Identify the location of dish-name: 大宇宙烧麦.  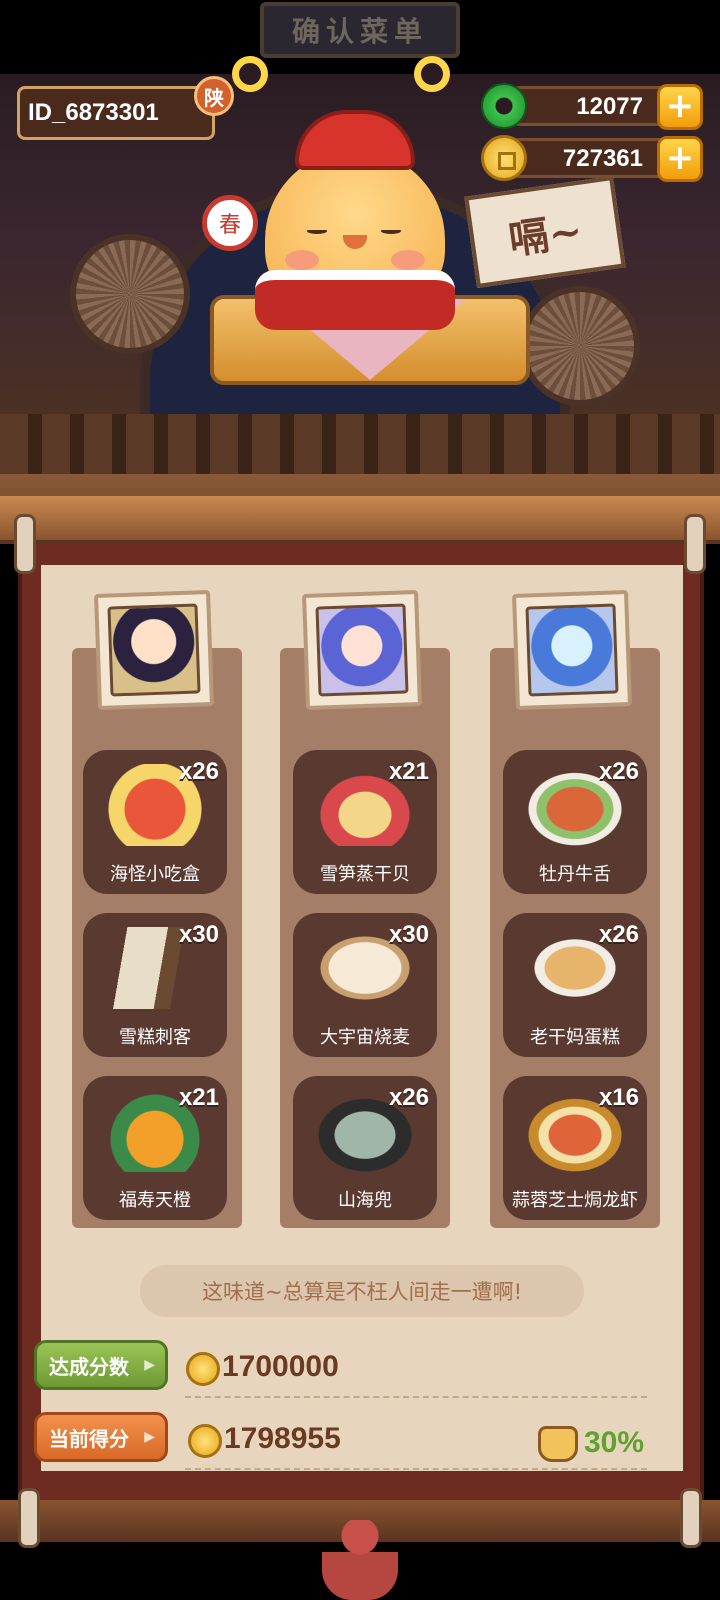
(365, 1037).